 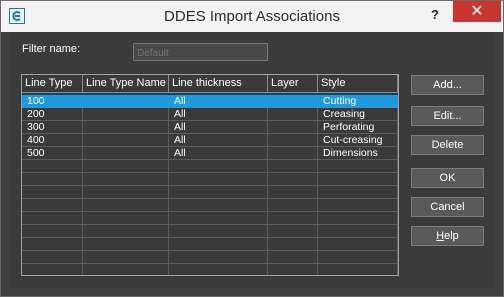 I want to click on help-button: Help, so click(x=447, y=236).